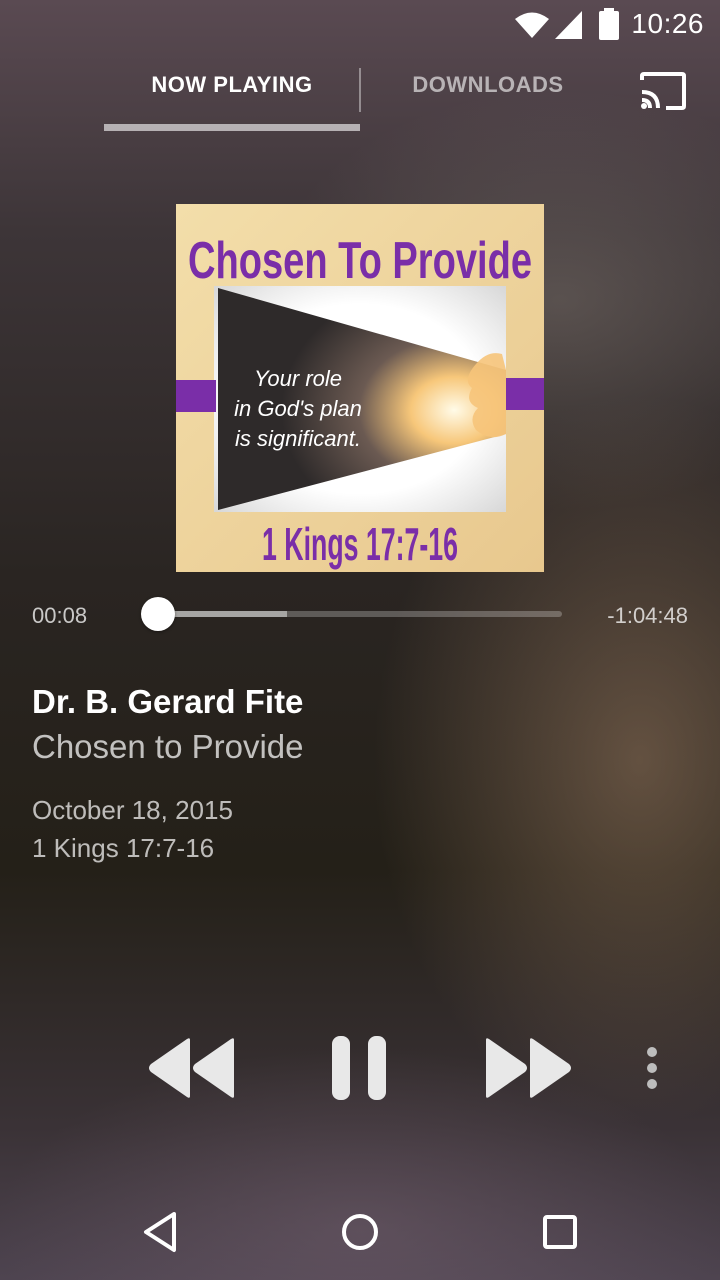 This screenshot has width=720, height=1280. I want to click on seek-buffered, so click(223, 614).